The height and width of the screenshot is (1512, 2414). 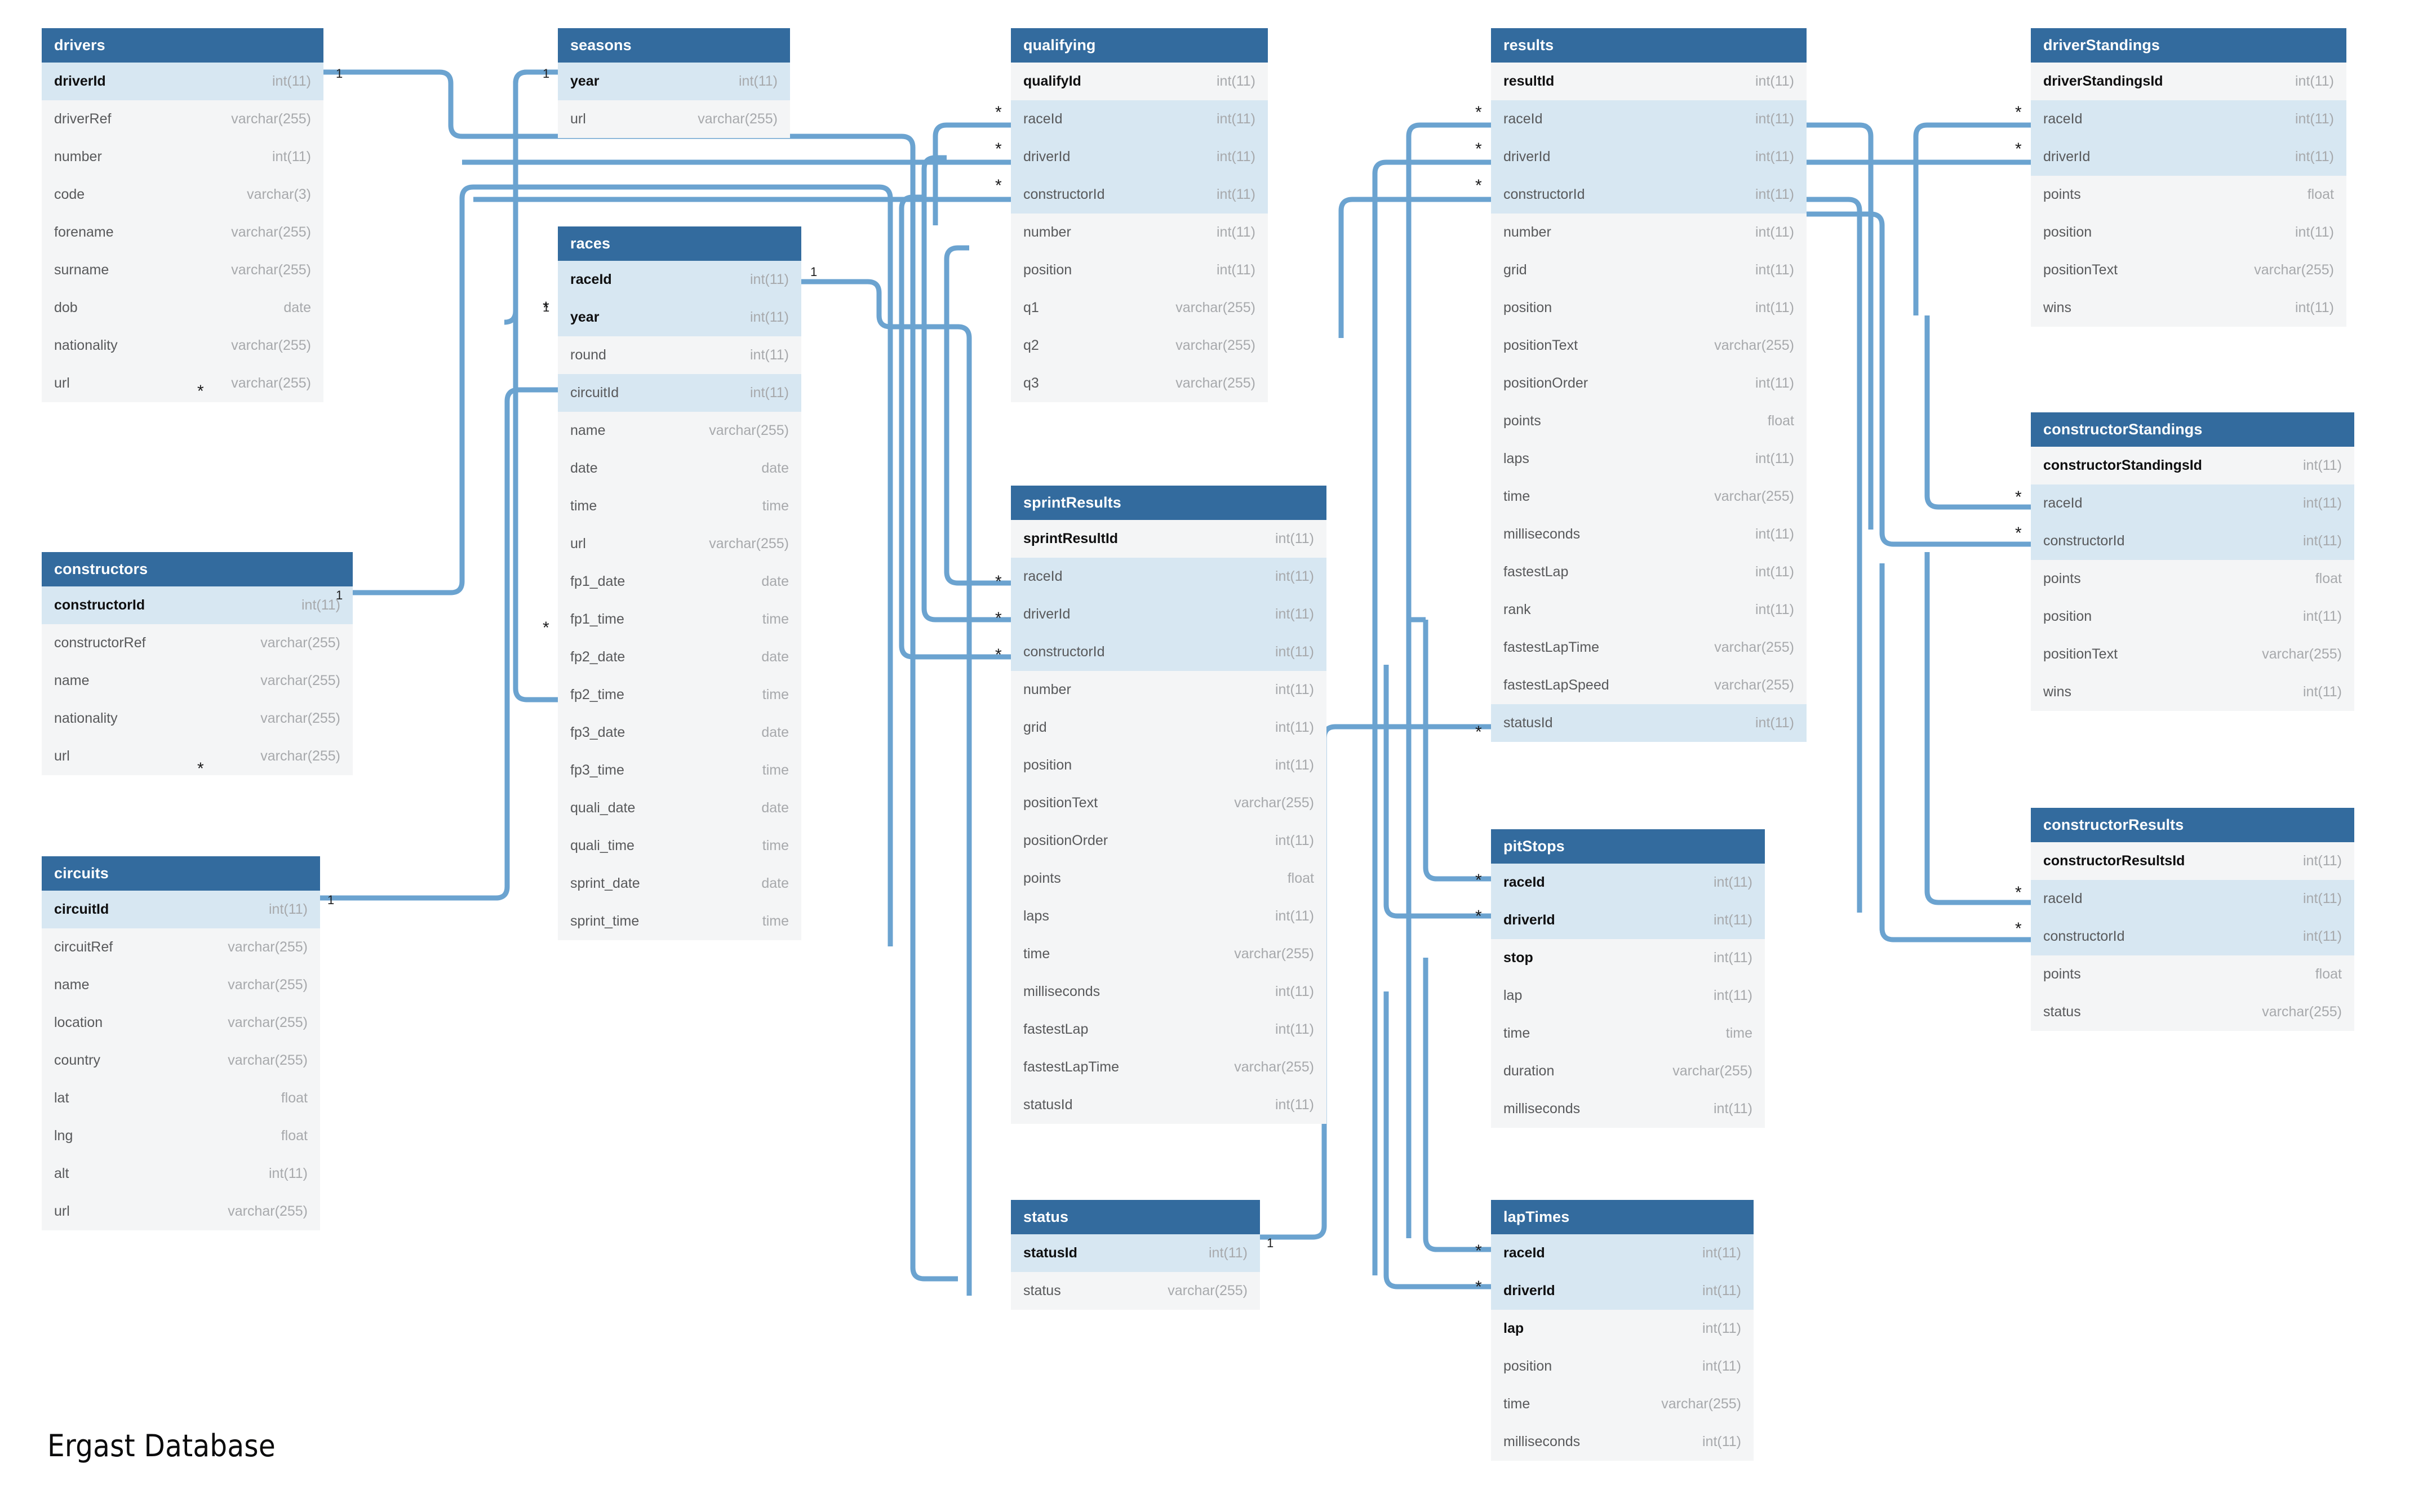 What do you see at coordinates (2188, 119) in the screenshot?
I see `column-driverStandings-raceId: raceId int(11)` at bounding box center [2188, 119].